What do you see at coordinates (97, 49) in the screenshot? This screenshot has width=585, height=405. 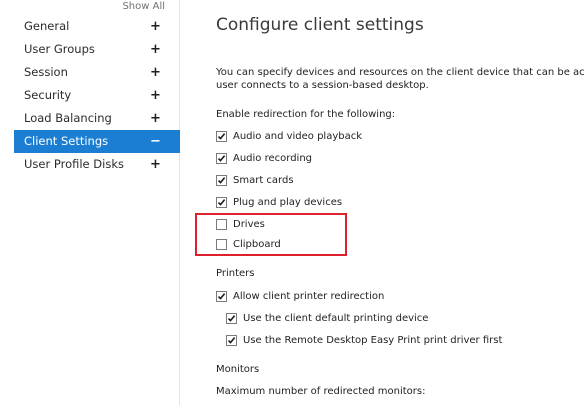 I see `sidebar-item-user-groups: User Groups +` at bounding box center [97, 49].